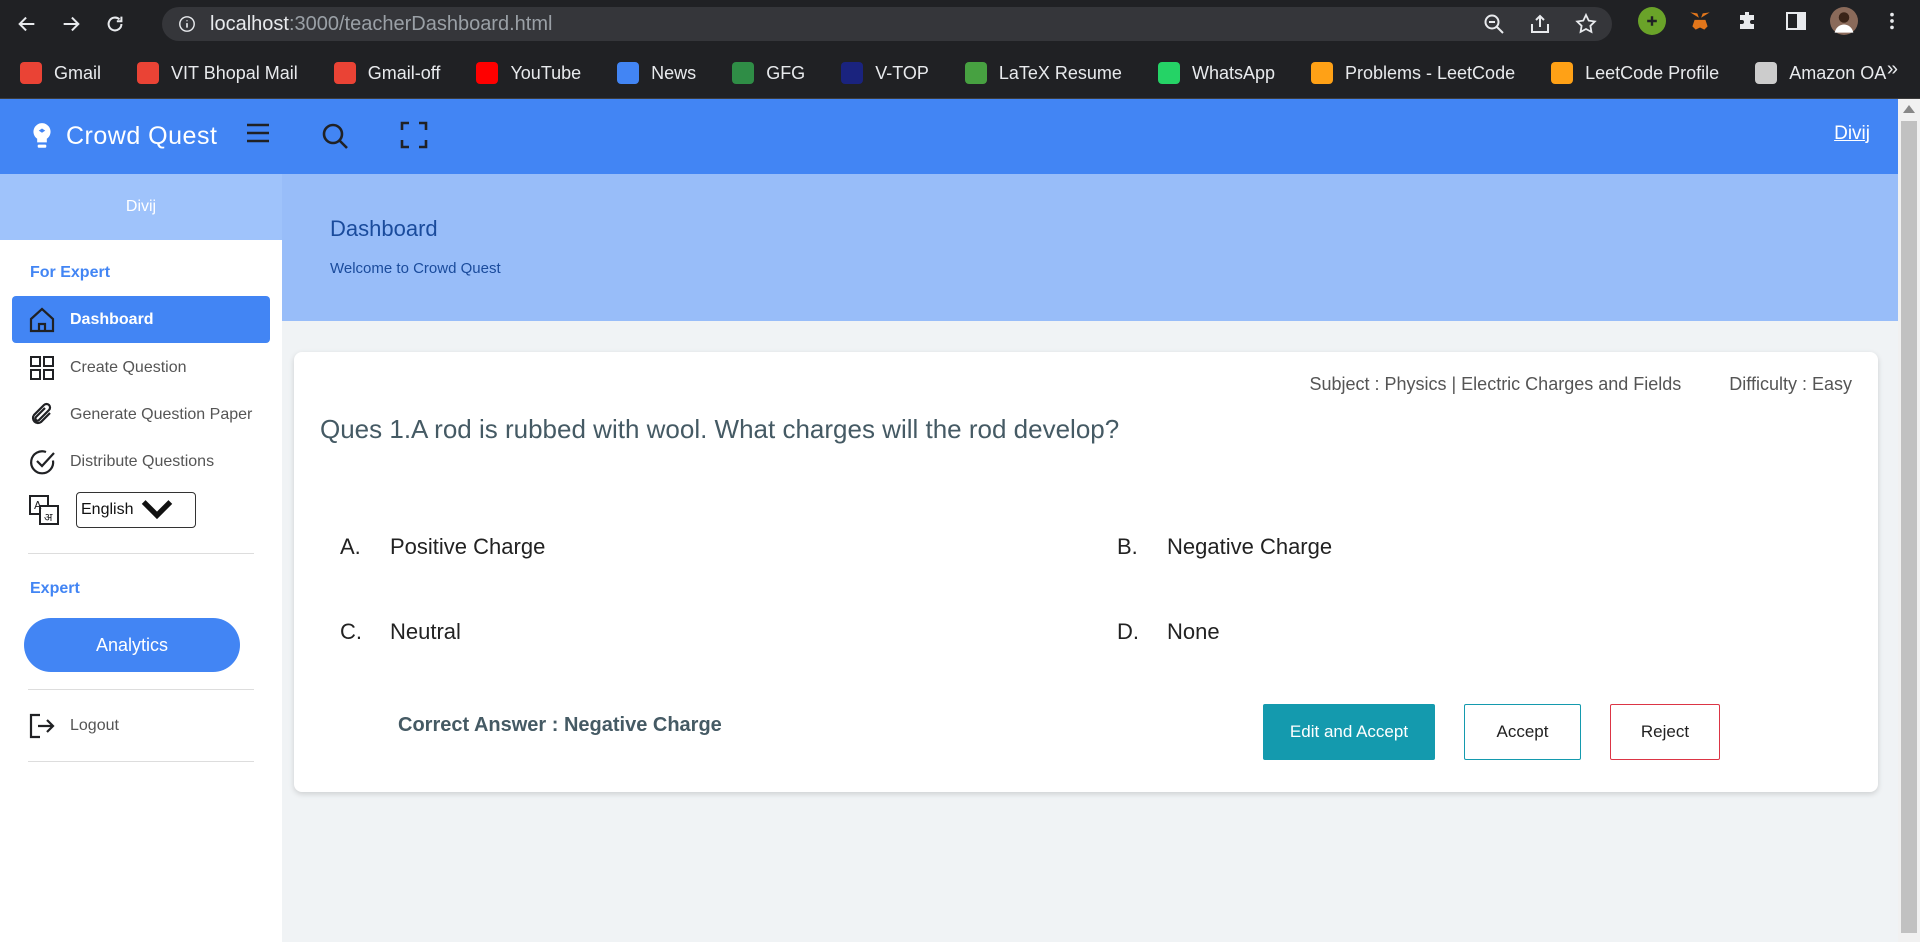 This screenshot has width=1920, height=942. What do you see at coordinates (234, 72) in the screenshot?
I see `bookmark-label: VIT Bhopal Mail` at bounding box center [234, 72].